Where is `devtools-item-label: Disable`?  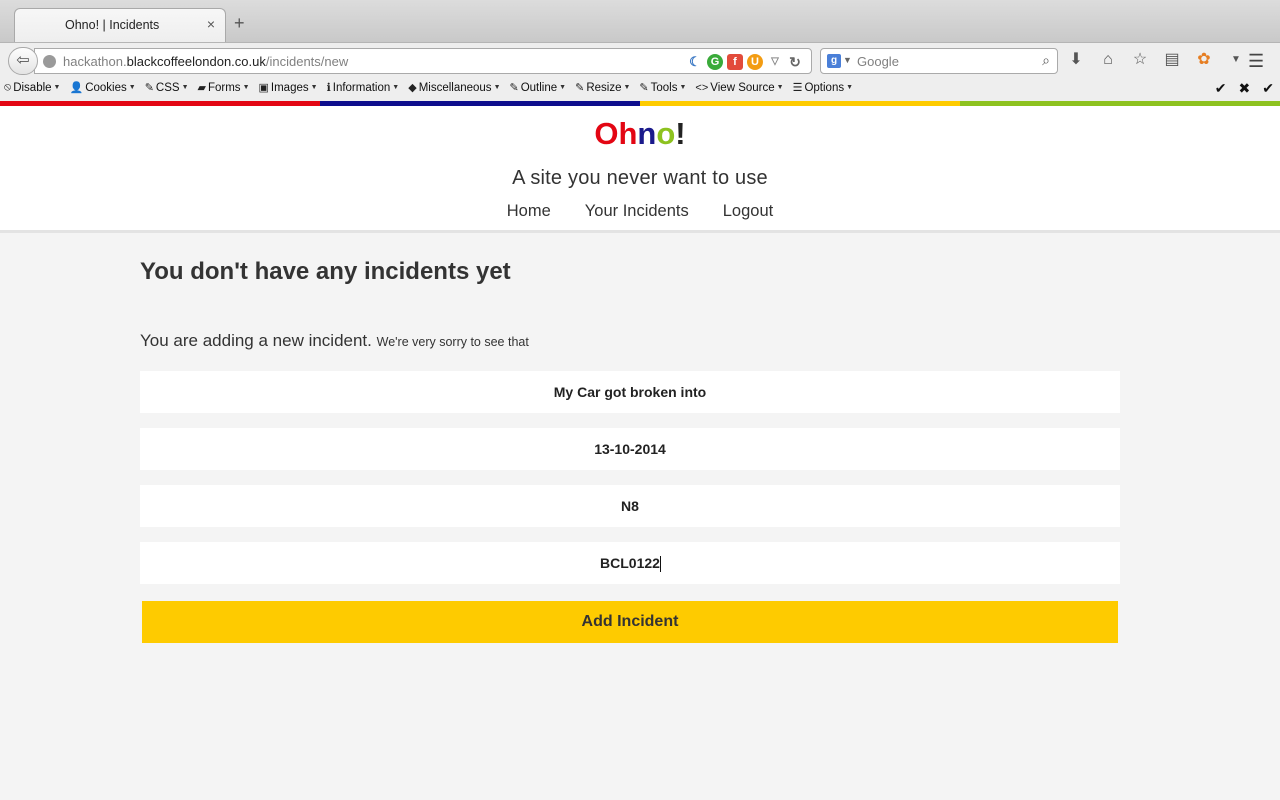
devtools-item-label: Disable is located at coordinates (32, 87).